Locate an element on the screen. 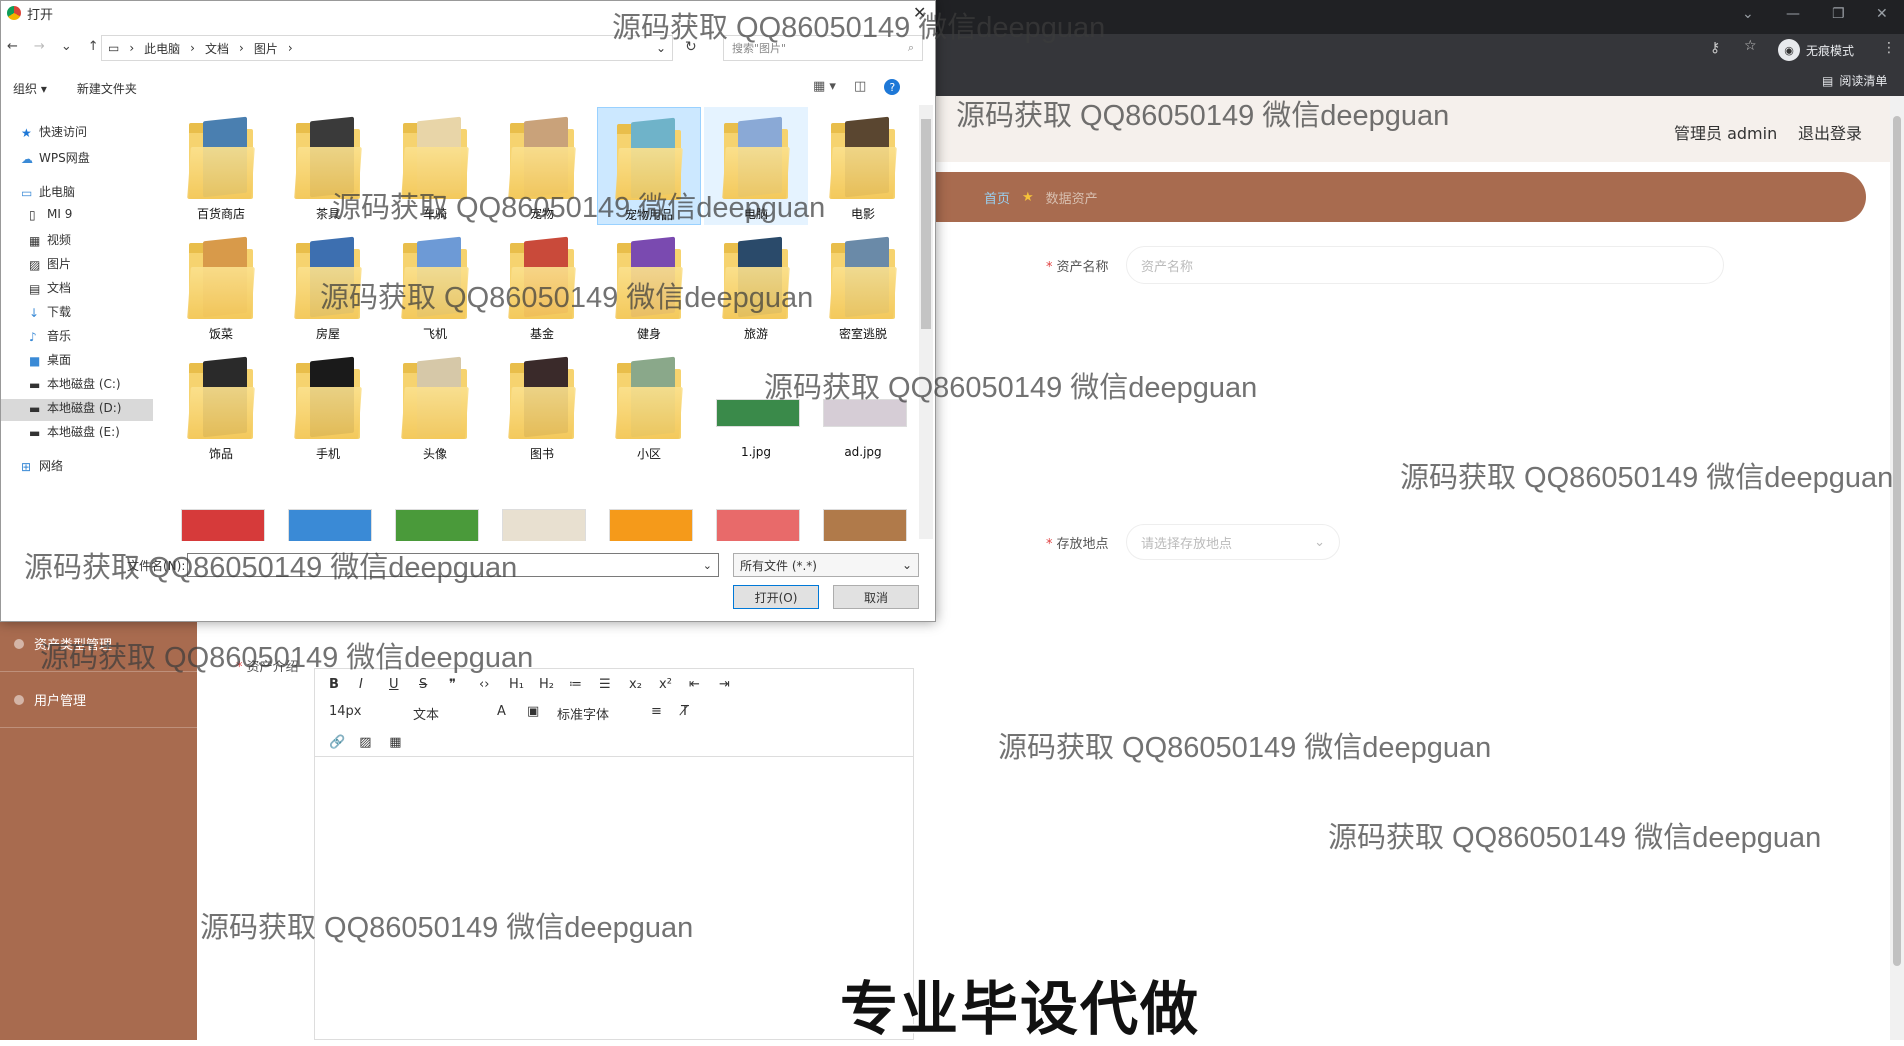 The image size is (1904, 1046). folder-item: 饭菜 is located at coordinates (221, 286).